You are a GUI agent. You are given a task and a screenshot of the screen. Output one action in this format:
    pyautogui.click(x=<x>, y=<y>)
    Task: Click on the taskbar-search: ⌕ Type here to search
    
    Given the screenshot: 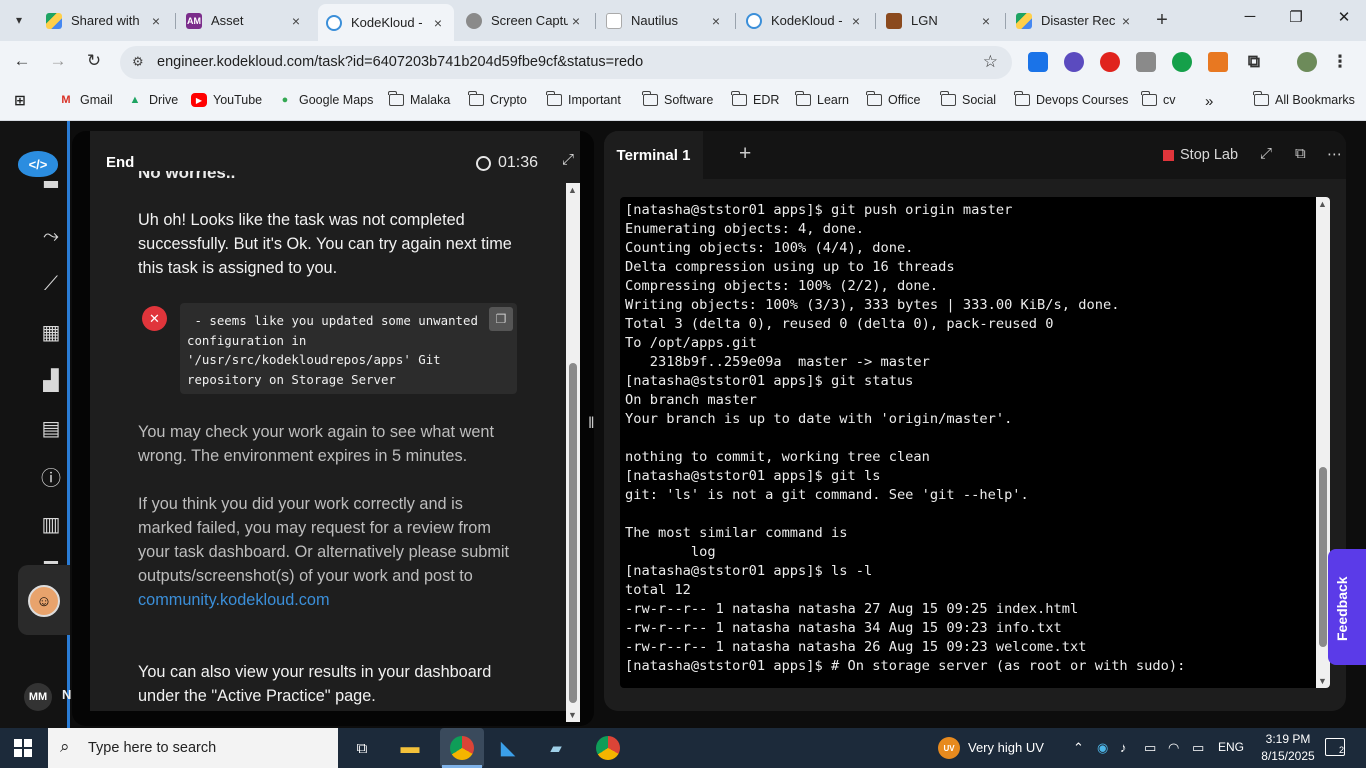 What is the action you would take?
    pyautogui.click(x=193, y=748)
    